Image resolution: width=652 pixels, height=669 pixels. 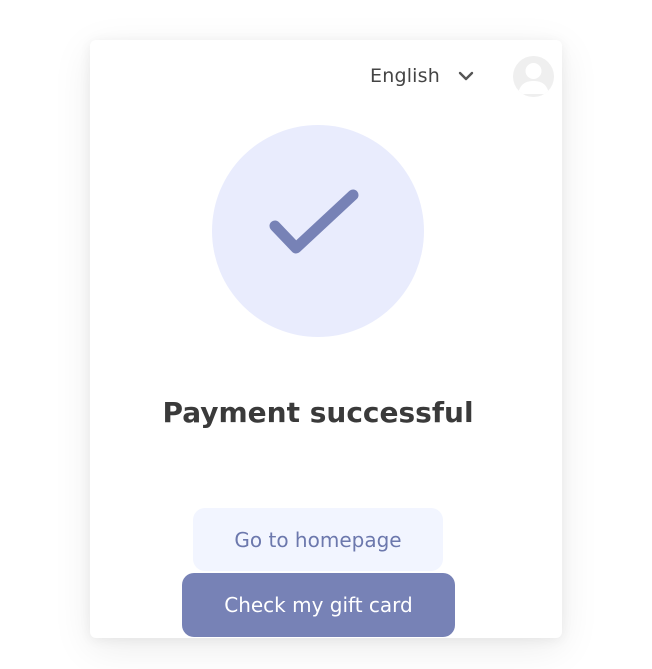 I want to click on success-indicator, so click(x=318, y=231).